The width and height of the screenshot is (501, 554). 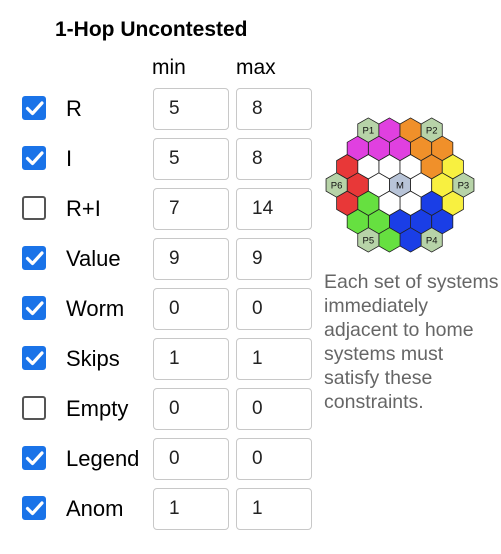 What do you see at coordinates (432, 240) in the screenshot?
I see `home-label-p4: P4` at bounding box center [432, 240].